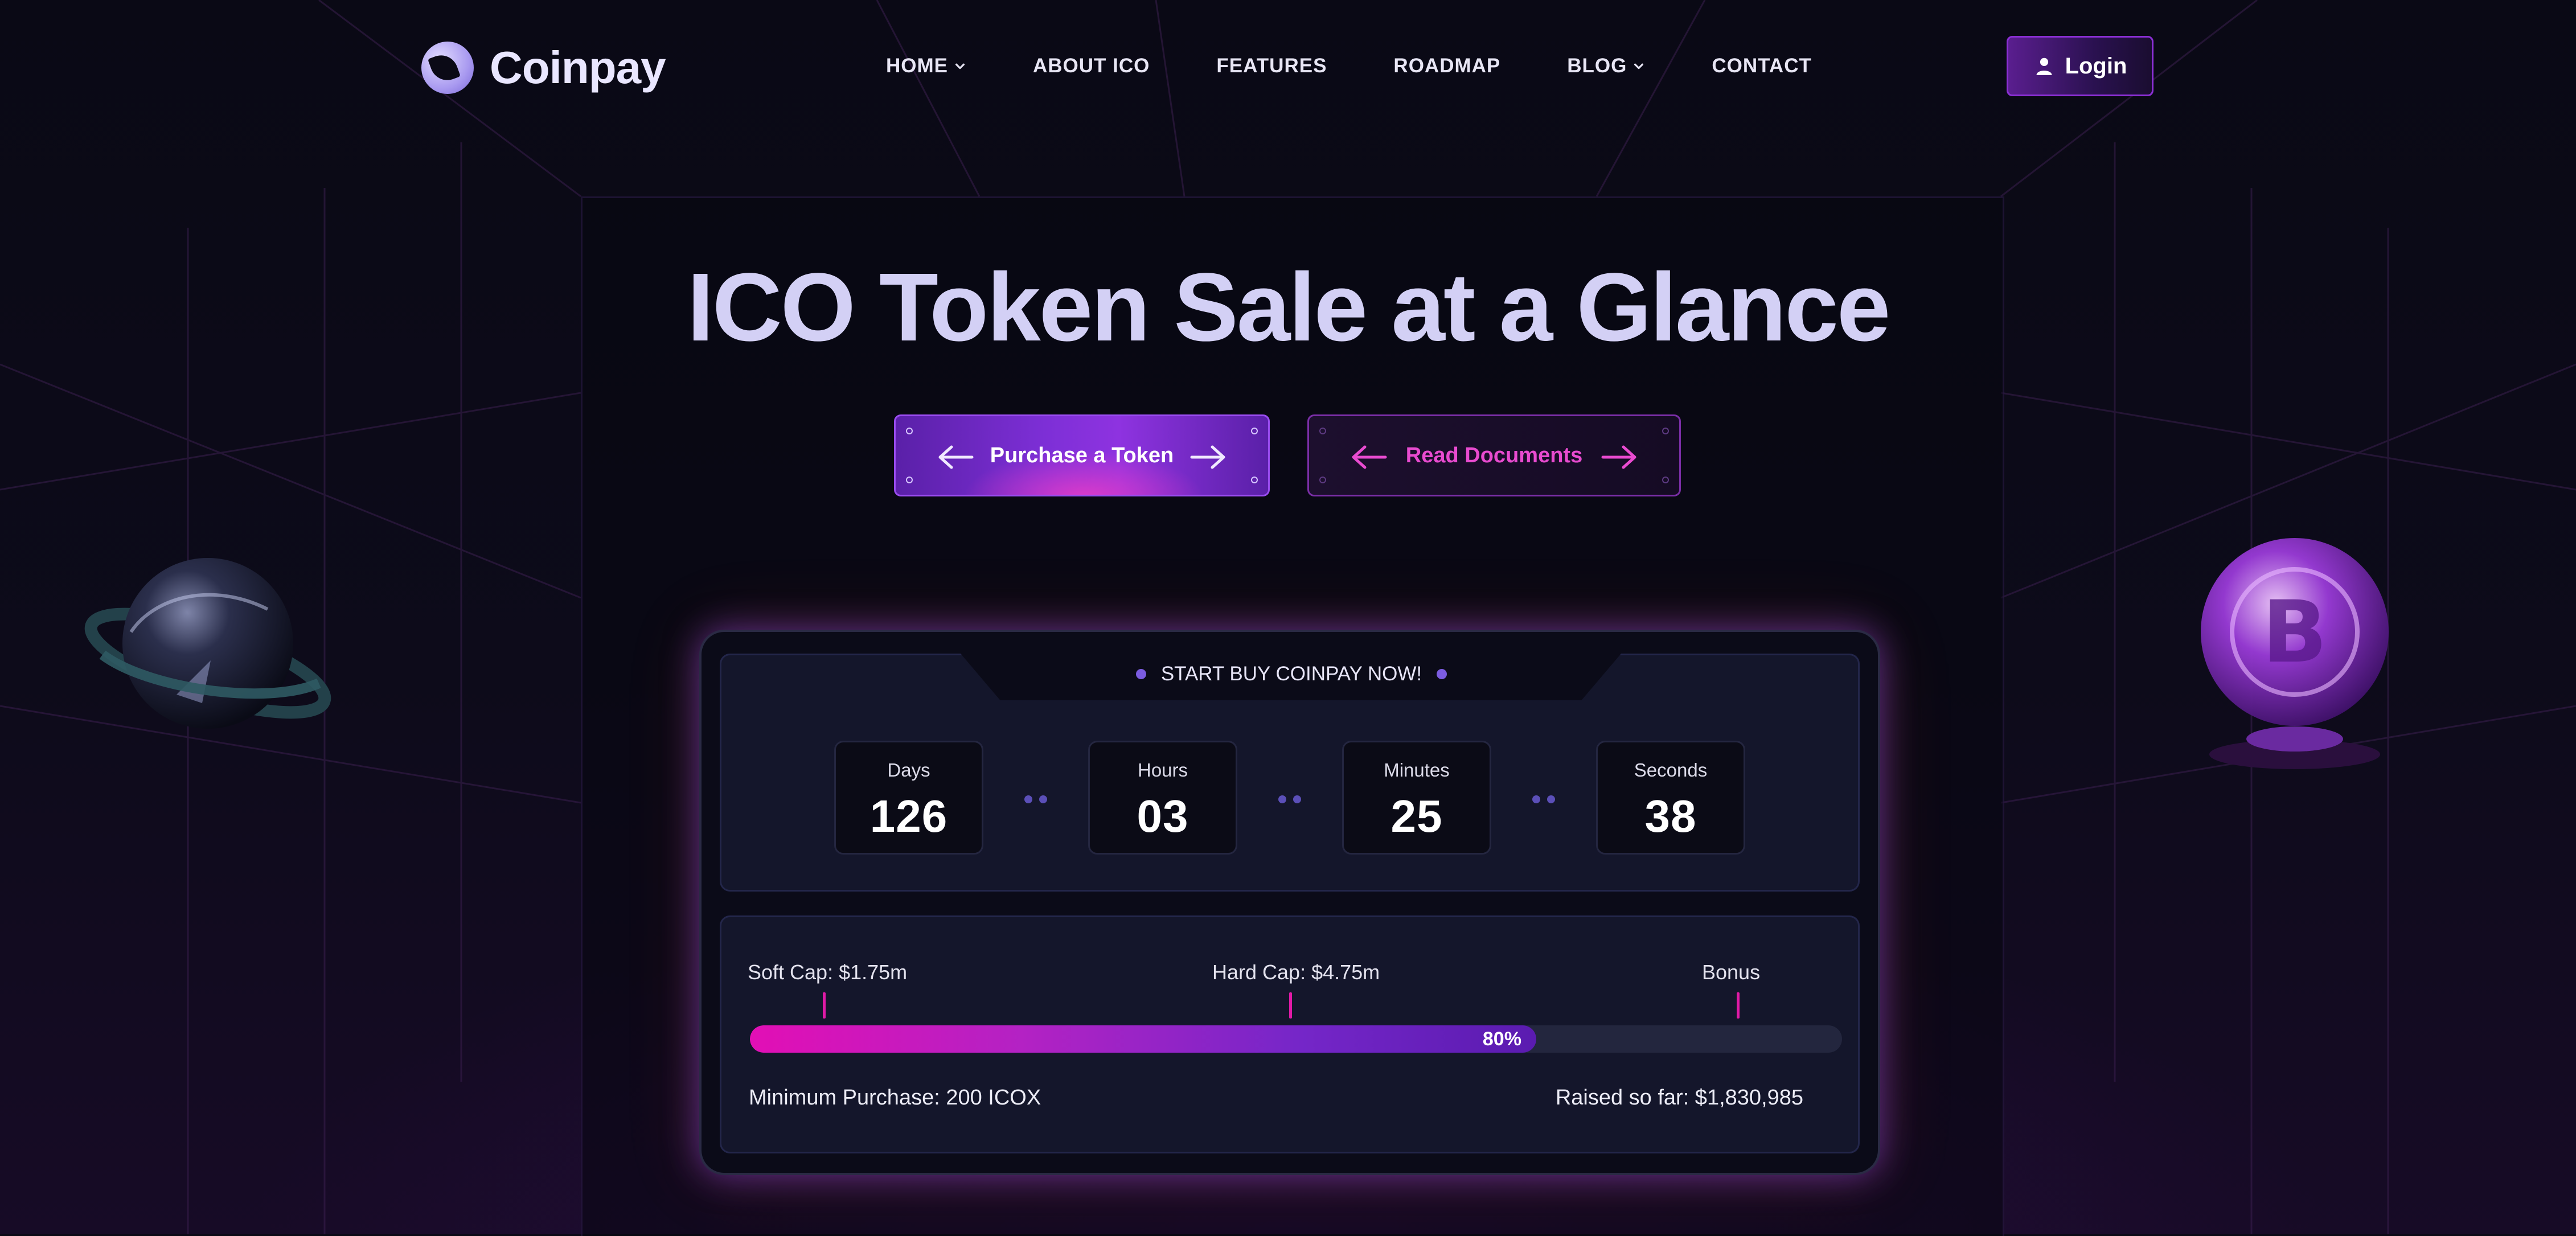 The image size is (2576, 1236). I want to click on nav-item-label: ROADMAP, so click(1447, 66).